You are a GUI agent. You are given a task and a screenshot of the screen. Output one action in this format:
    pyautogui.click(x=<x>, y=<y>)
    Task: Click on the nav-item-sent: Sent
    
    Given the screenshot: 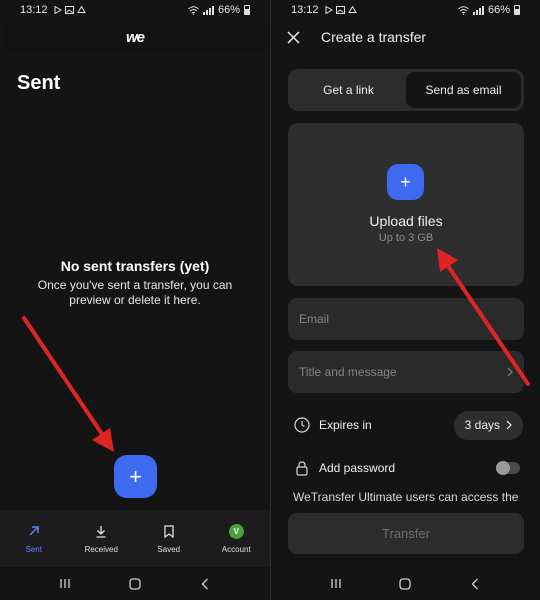 What is the action you would take?
    pyautogui.click(x=34, y=538)
    